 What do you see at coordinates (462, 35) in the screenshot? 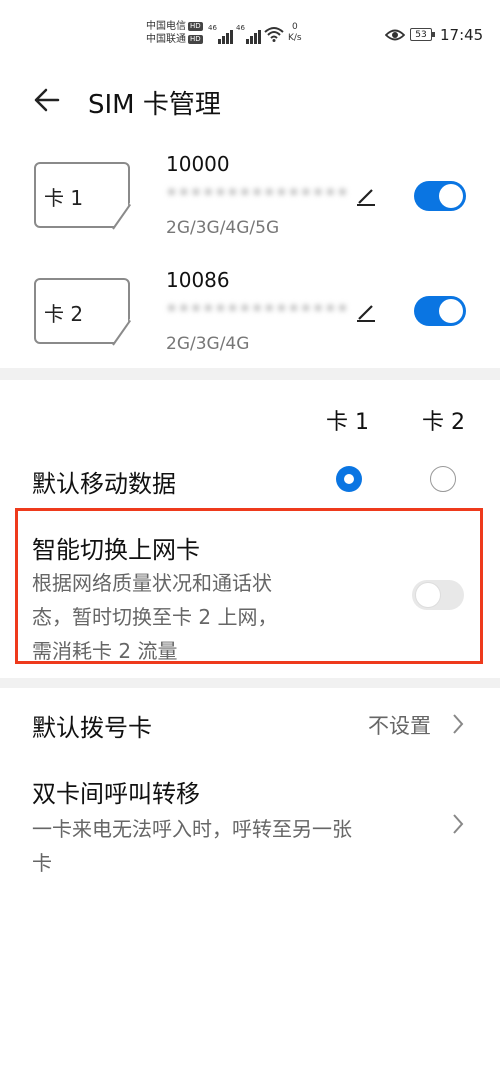
I see `clock: 17:45` at bounding box center [462, 35].